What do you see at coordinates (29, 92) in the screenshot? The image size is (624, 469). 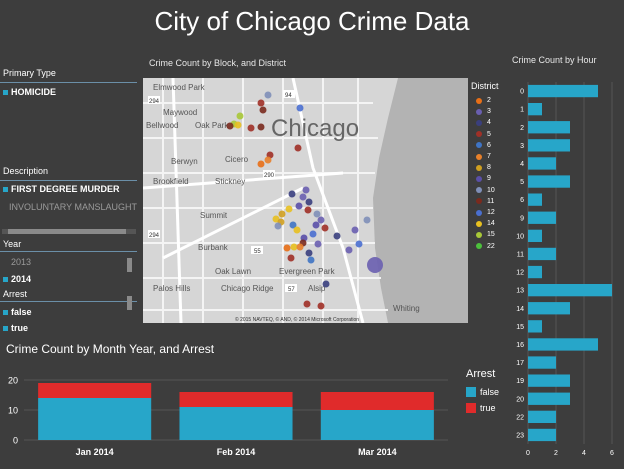 I see `primary-type-homicide: HOMICIDE` at bounding box center [29, 92].